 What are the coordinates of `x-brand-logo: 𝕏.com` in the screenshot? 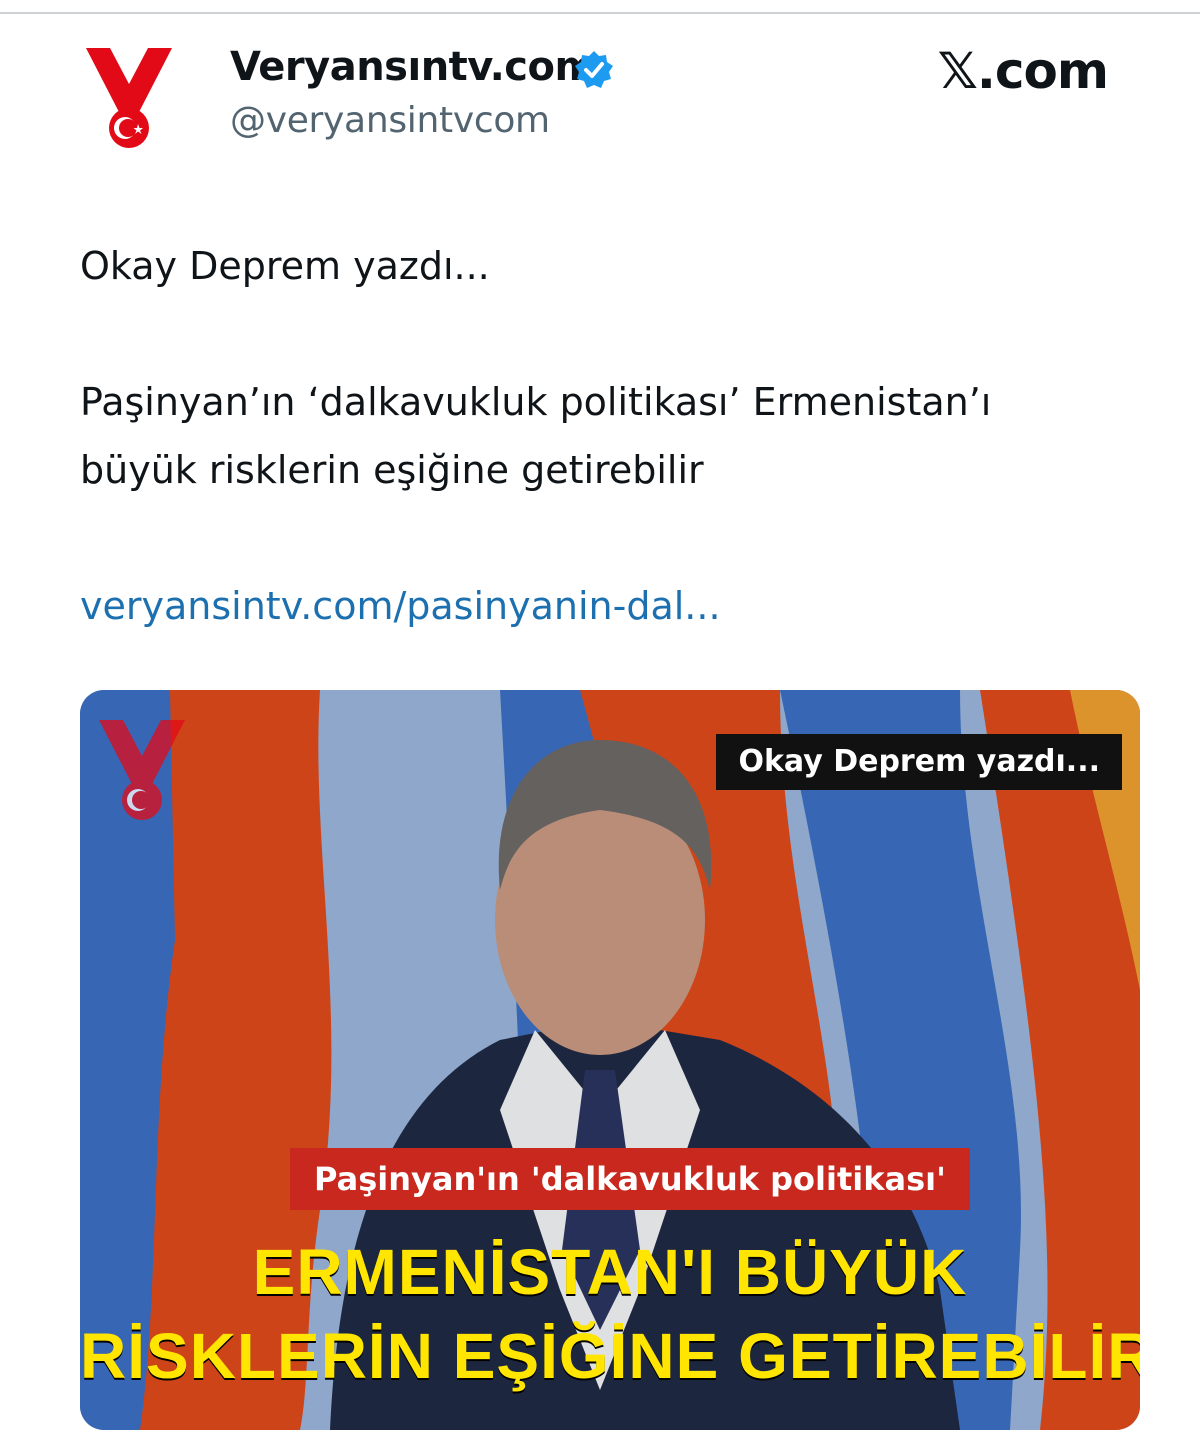 It's located at (1023, 71).